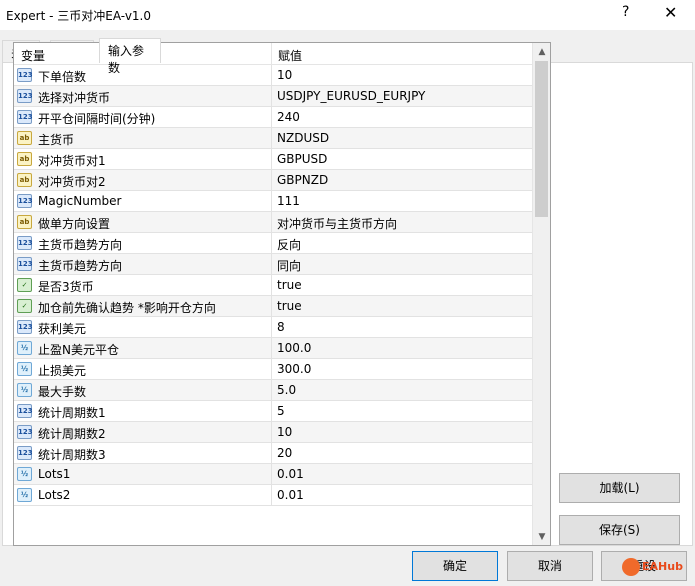 Image resolution: width=695 pixels, height=586 pixels. Describe the element at coordinates (273, 222) in the screenshot. I see `parameter-row: ab 做单方向设置 对冲货币与主货币方向` at that location.